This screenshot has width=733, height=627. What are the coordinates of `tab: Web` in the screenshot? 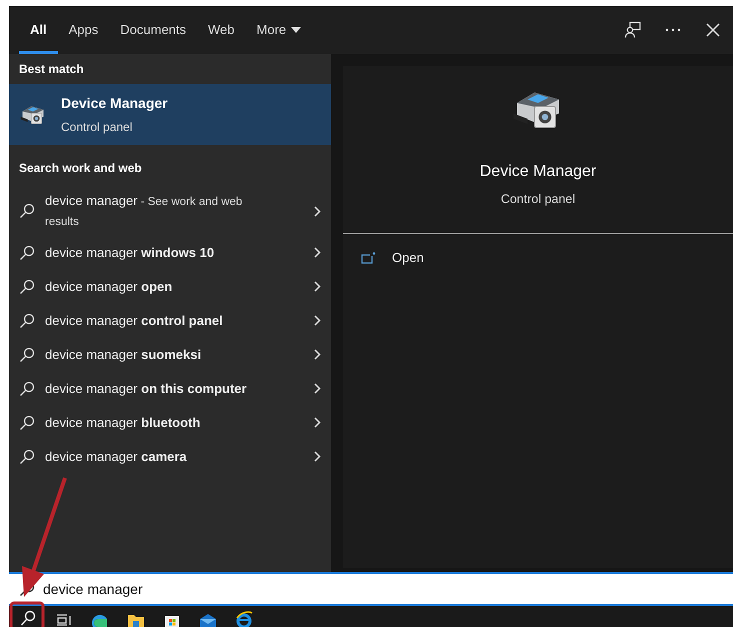 It's located at (221, 31).